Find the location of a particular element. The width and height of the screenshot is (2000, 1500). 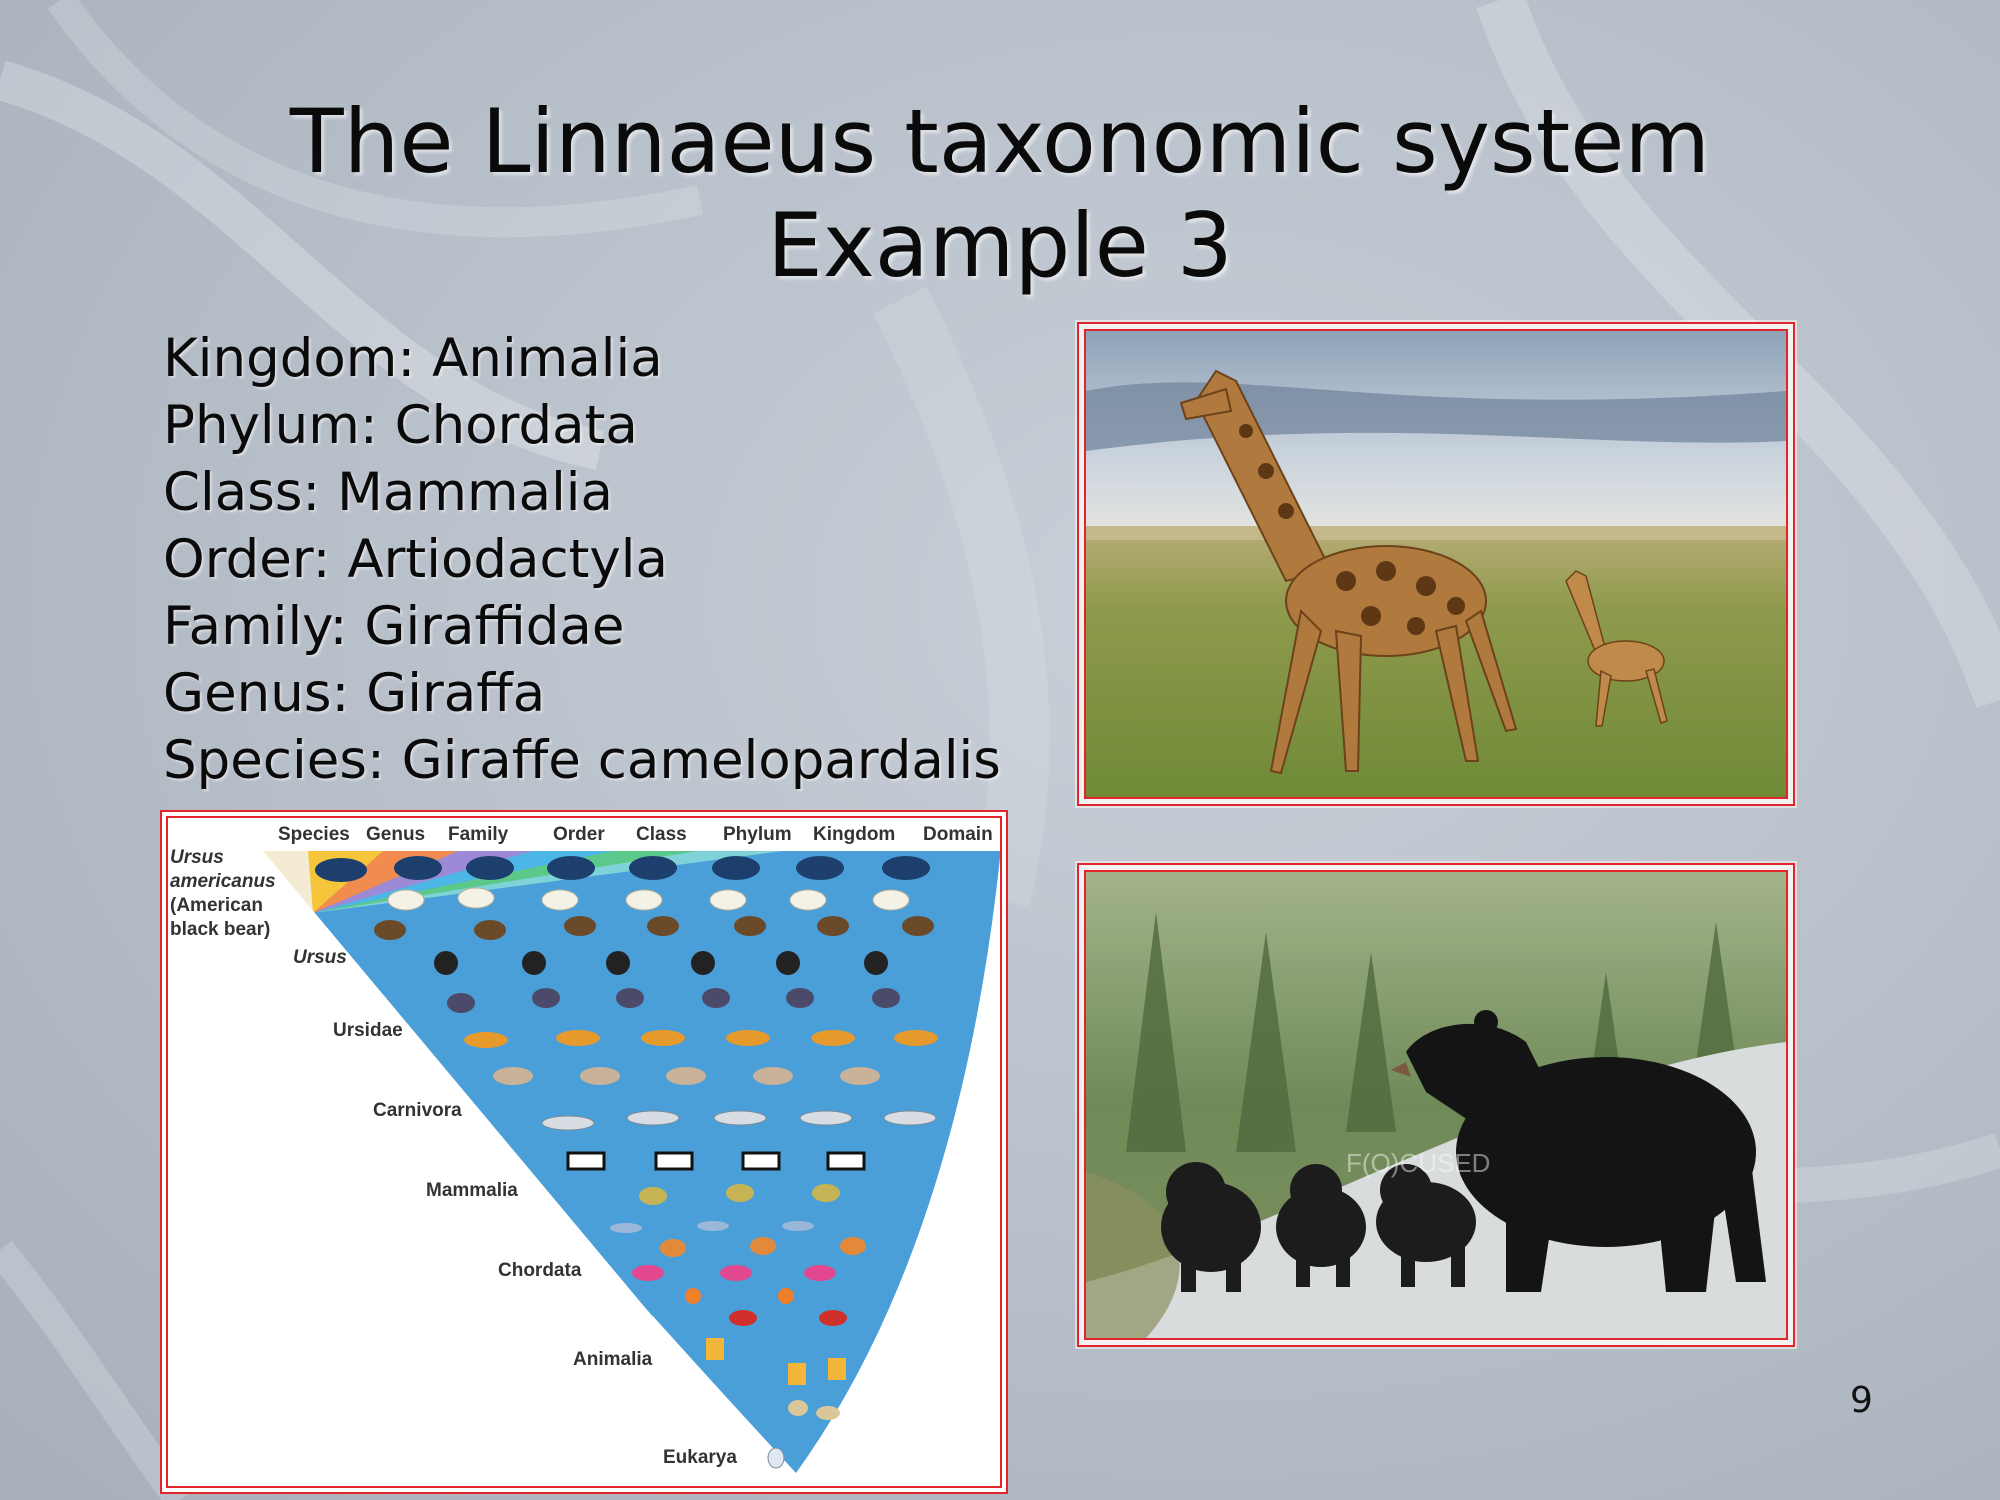

taxonomy-species: Species: Giraffe camelopardalis is located at coordinates (582, 760).